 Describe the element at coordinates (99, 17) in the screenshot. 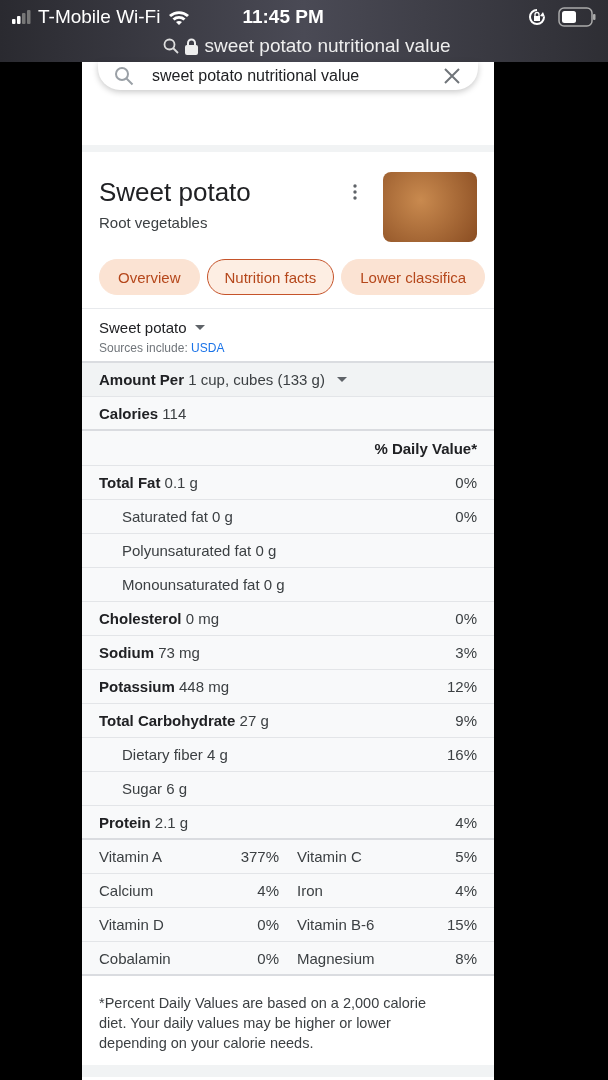

I see `carrier-name: T-Mobile Wi-Fi` at that location.